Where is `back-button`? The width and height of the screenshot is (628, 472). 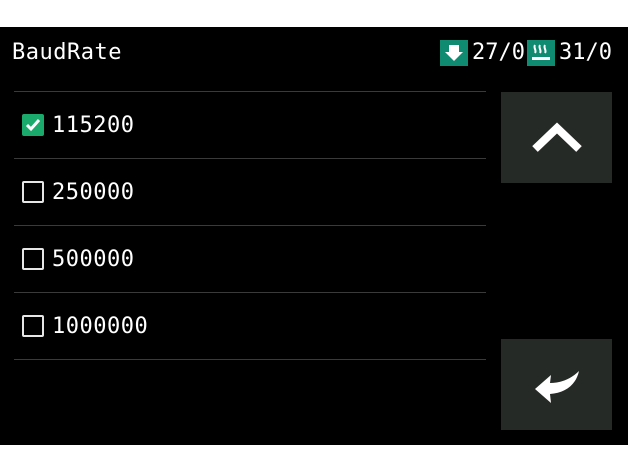 back-button is located at coordinates (556, 384).